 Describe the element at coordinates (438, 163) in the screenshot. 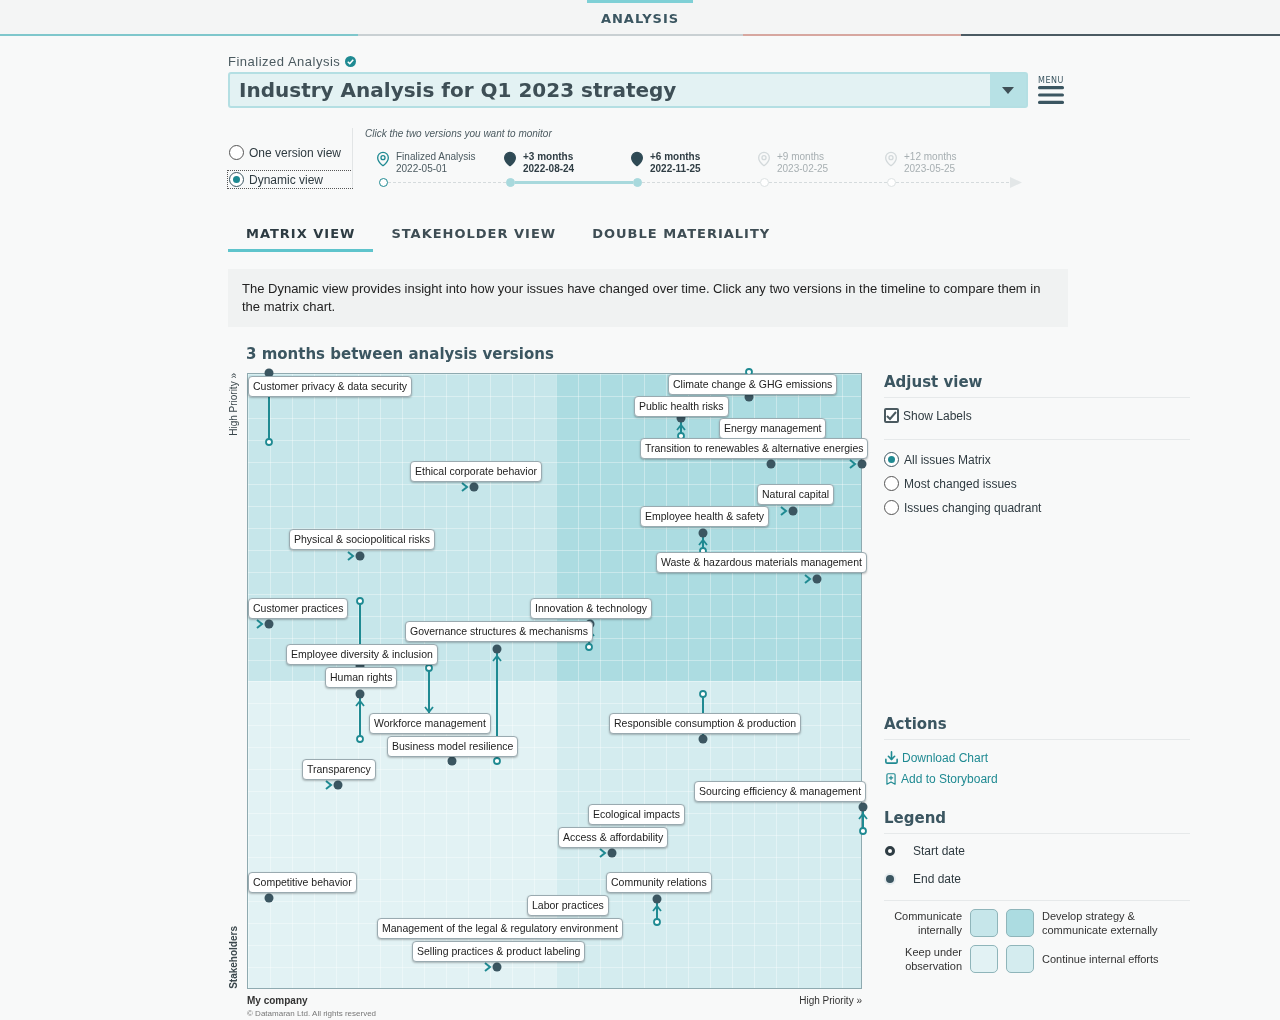

I see `timeline-version: Finalized Analysis 2022-05-01` at that location.